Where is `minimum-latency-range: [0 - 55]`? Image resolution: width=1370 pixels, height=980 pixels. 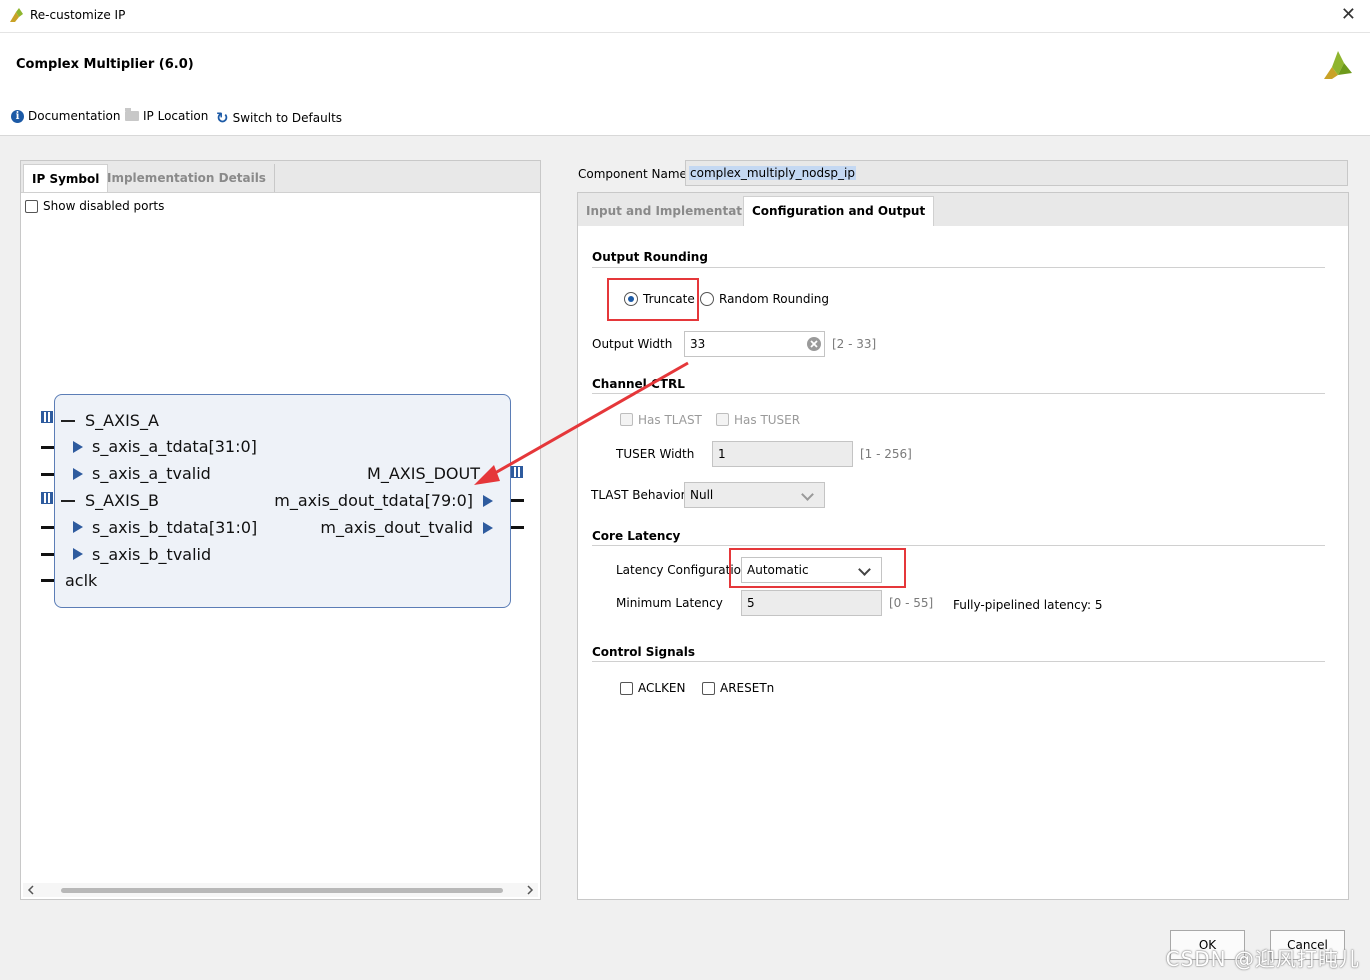 minimum-latency-range: [0 - 55] is located at coordinates (911, 603).